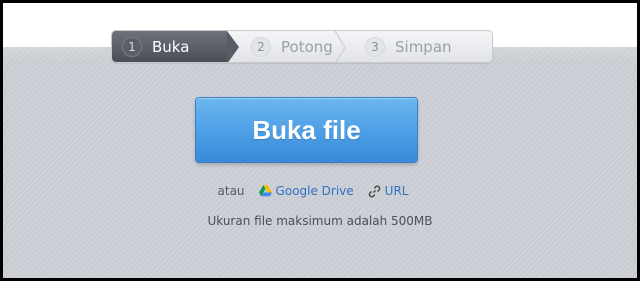  What do you see at coordinates (423, 46) in the screenshot?
I see `step-label: Simpan` at bounding box center [423, 46].